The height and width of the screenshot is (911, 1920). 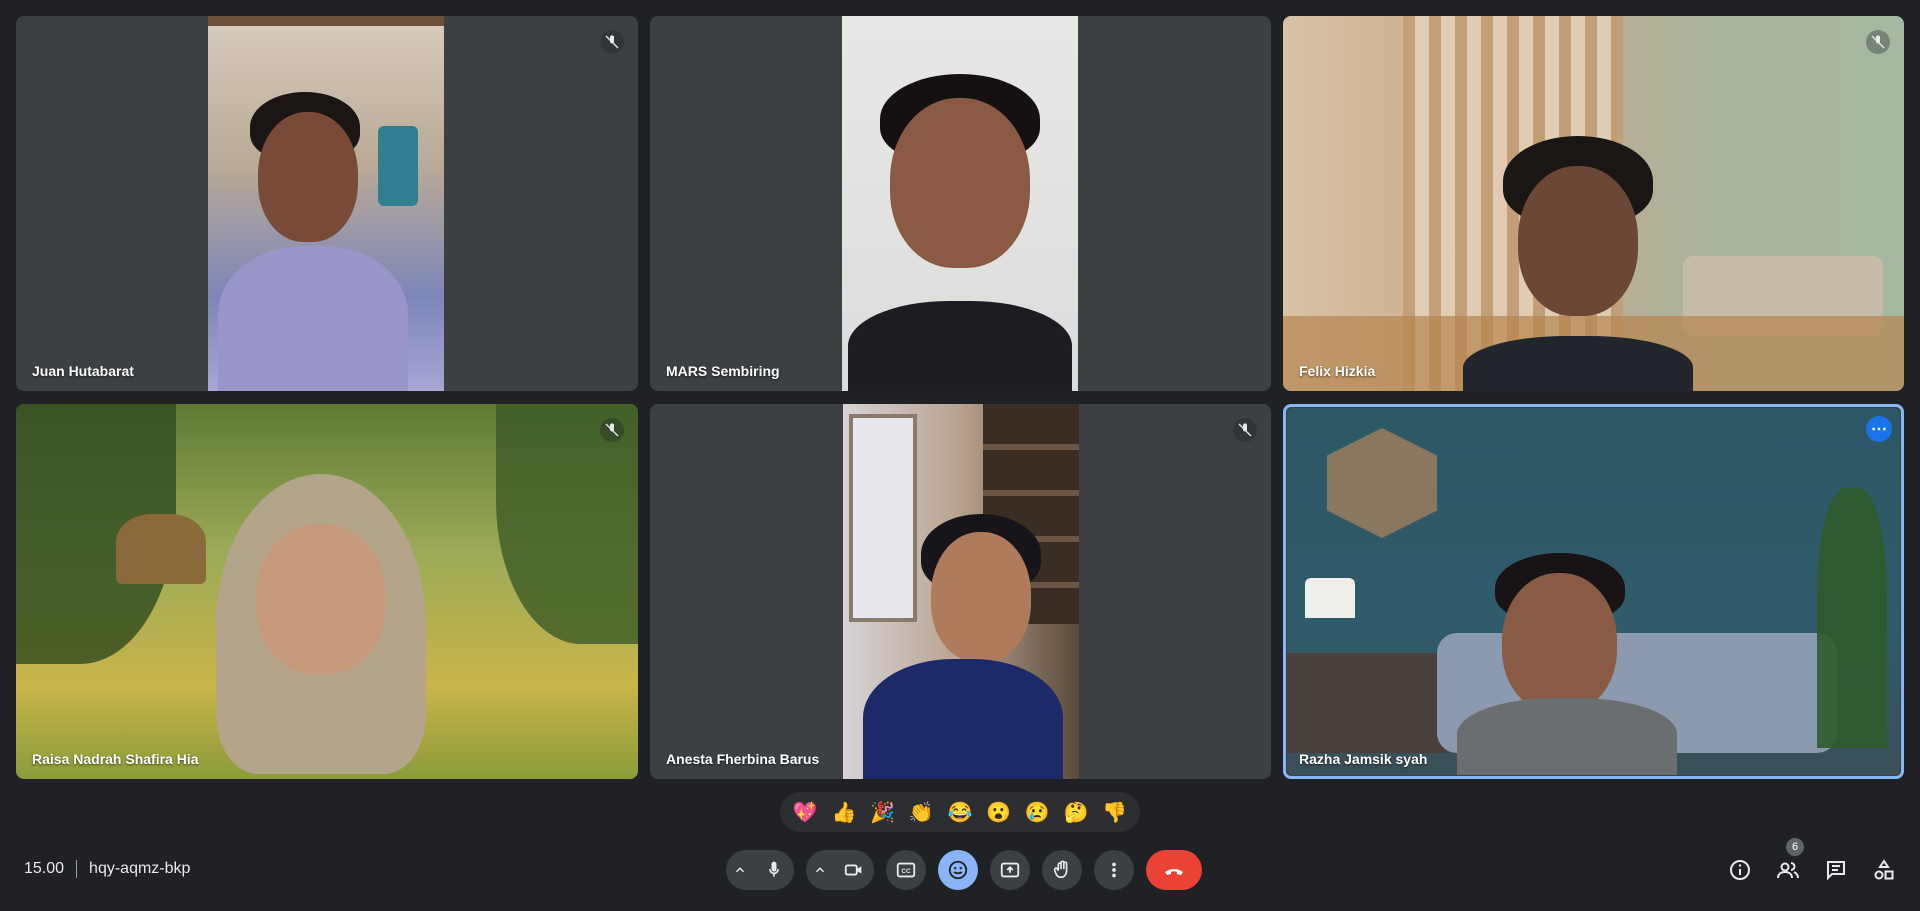 I want to click on activities-icon, so click(x=1884, y=869).